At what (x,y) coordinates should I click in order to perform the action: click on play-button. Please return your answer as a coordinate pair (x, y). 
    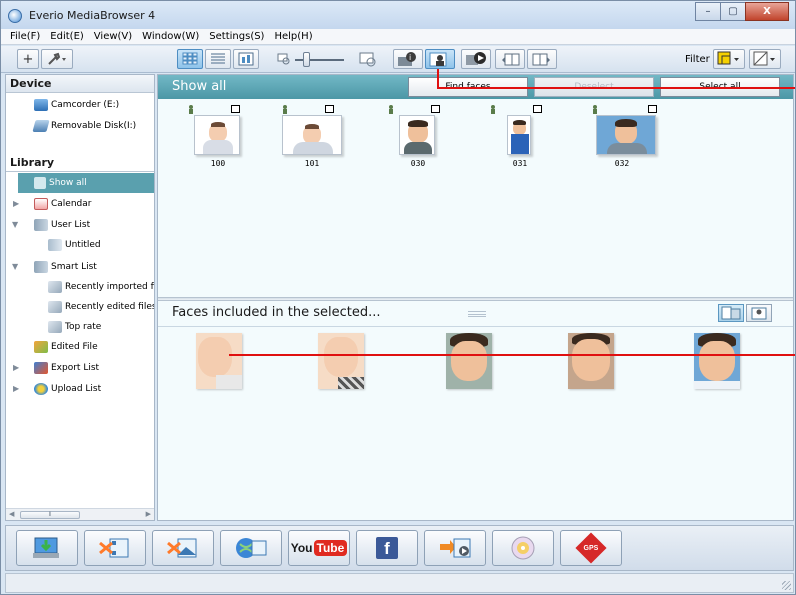
    Looking at the image, I should click on (476, 59).